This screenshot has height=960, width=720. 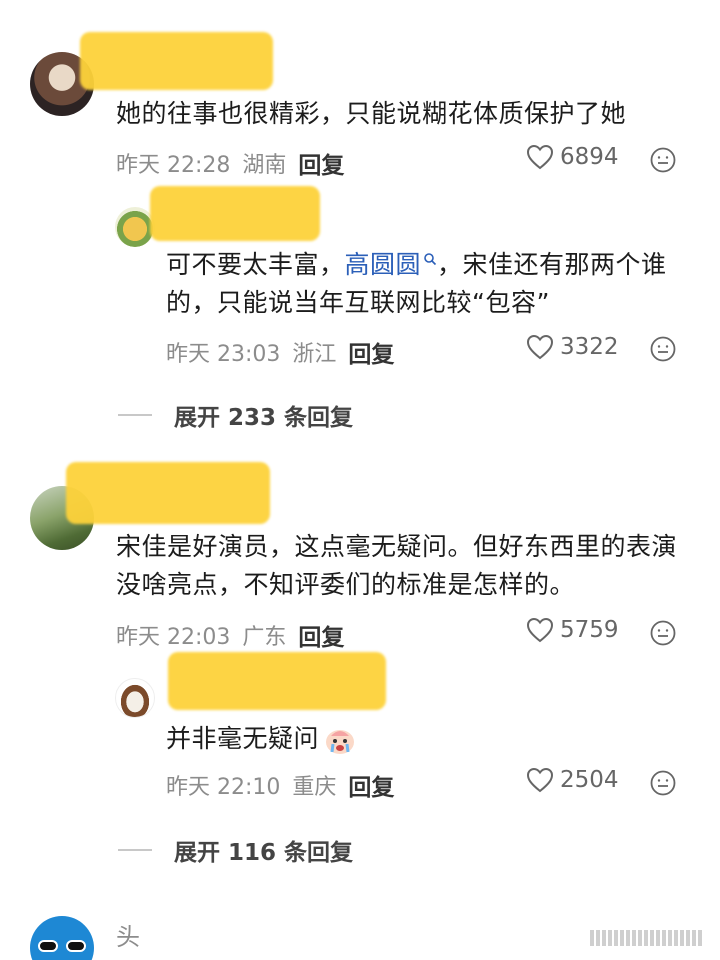 I want to click on reply-text-part: 并非毫无疑问, so click(x=243, y=738).